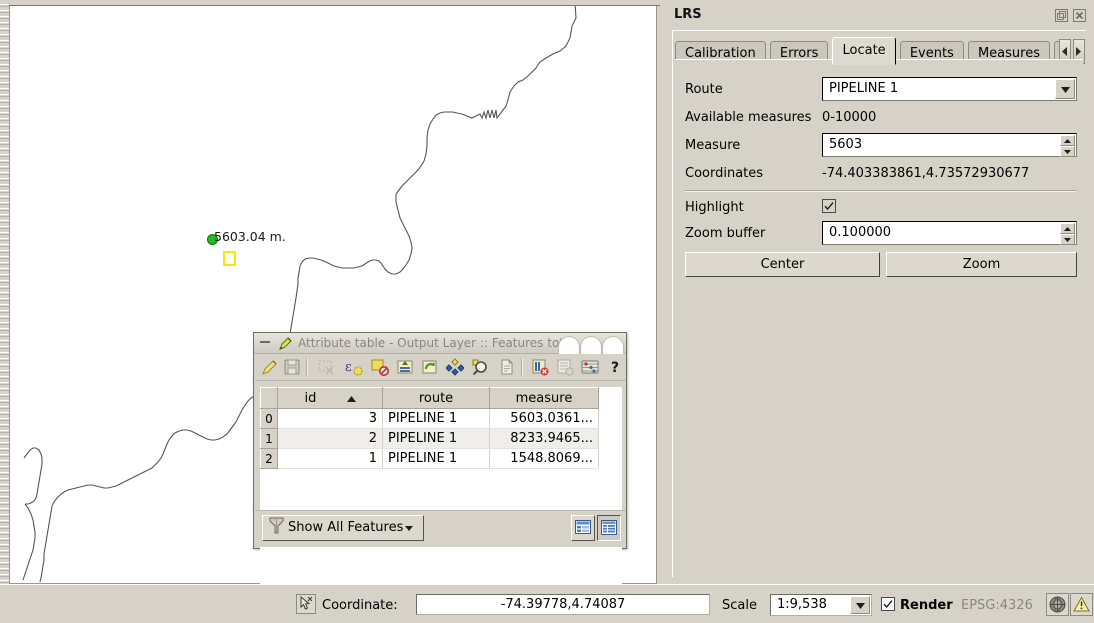 The height and width of the screenshot is (623, 1094). I want to click on pan-to-selected-icon, so click(455, 367).